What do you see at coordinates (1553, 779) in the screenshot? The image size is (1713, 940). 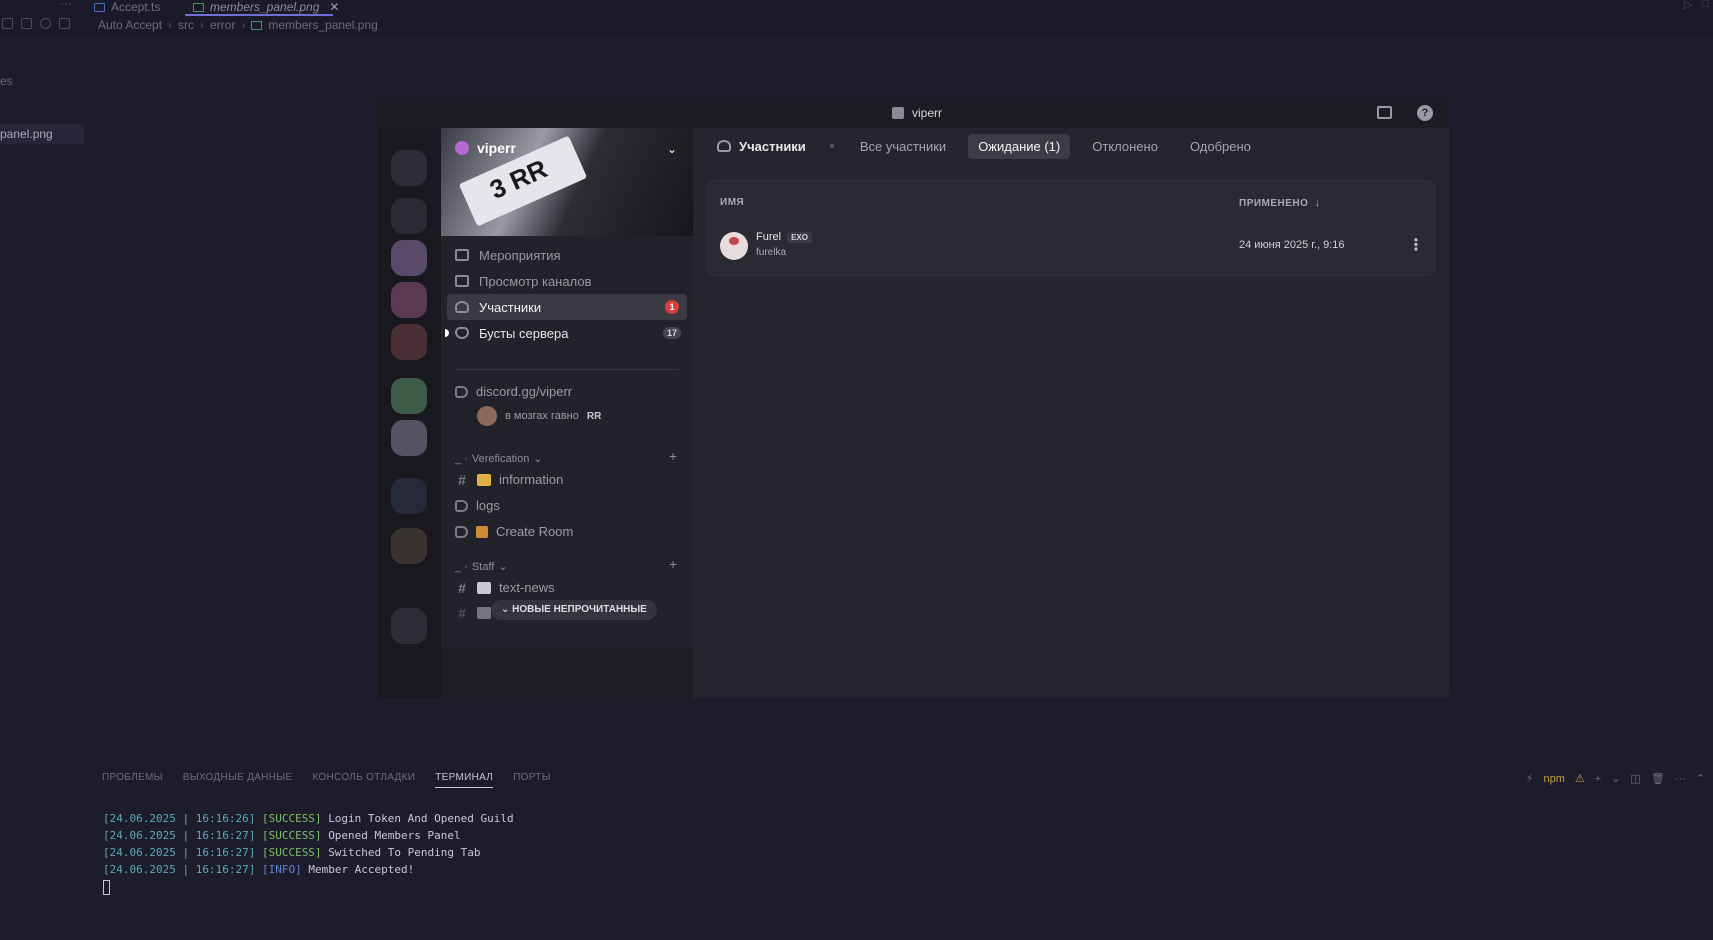 I see `npm-label: npm` at bounding box center [1553, 779].